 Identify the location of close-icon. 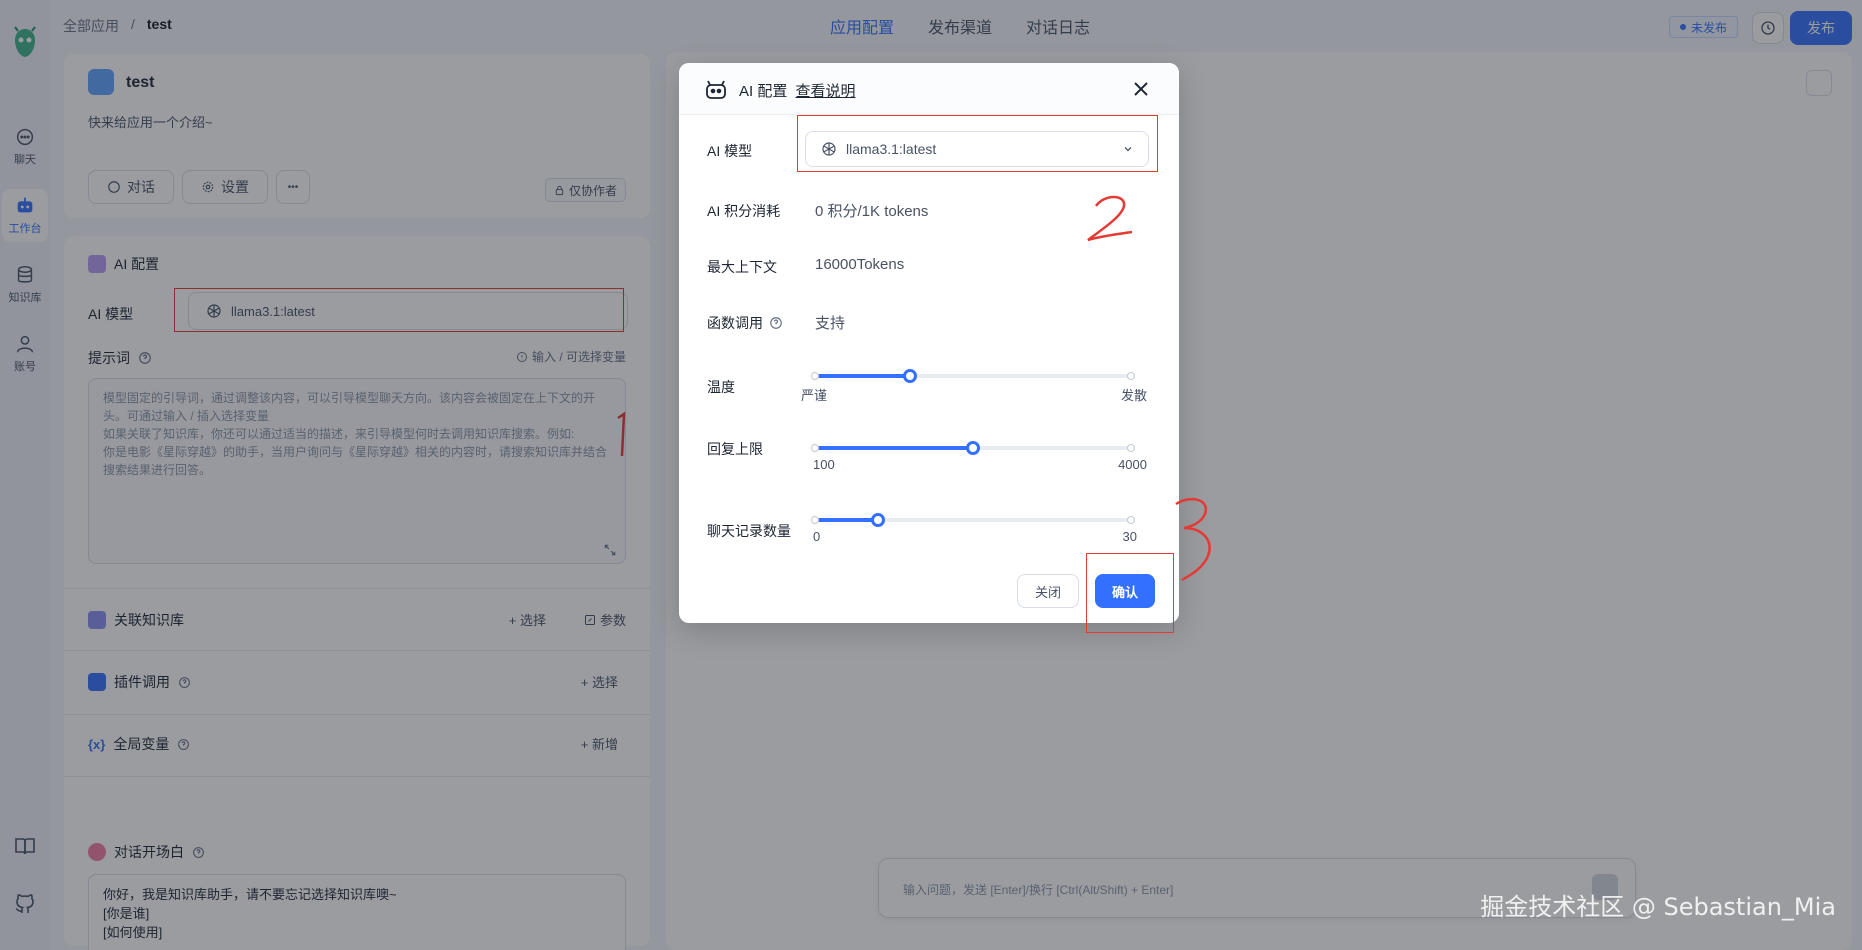
(1141, 89).